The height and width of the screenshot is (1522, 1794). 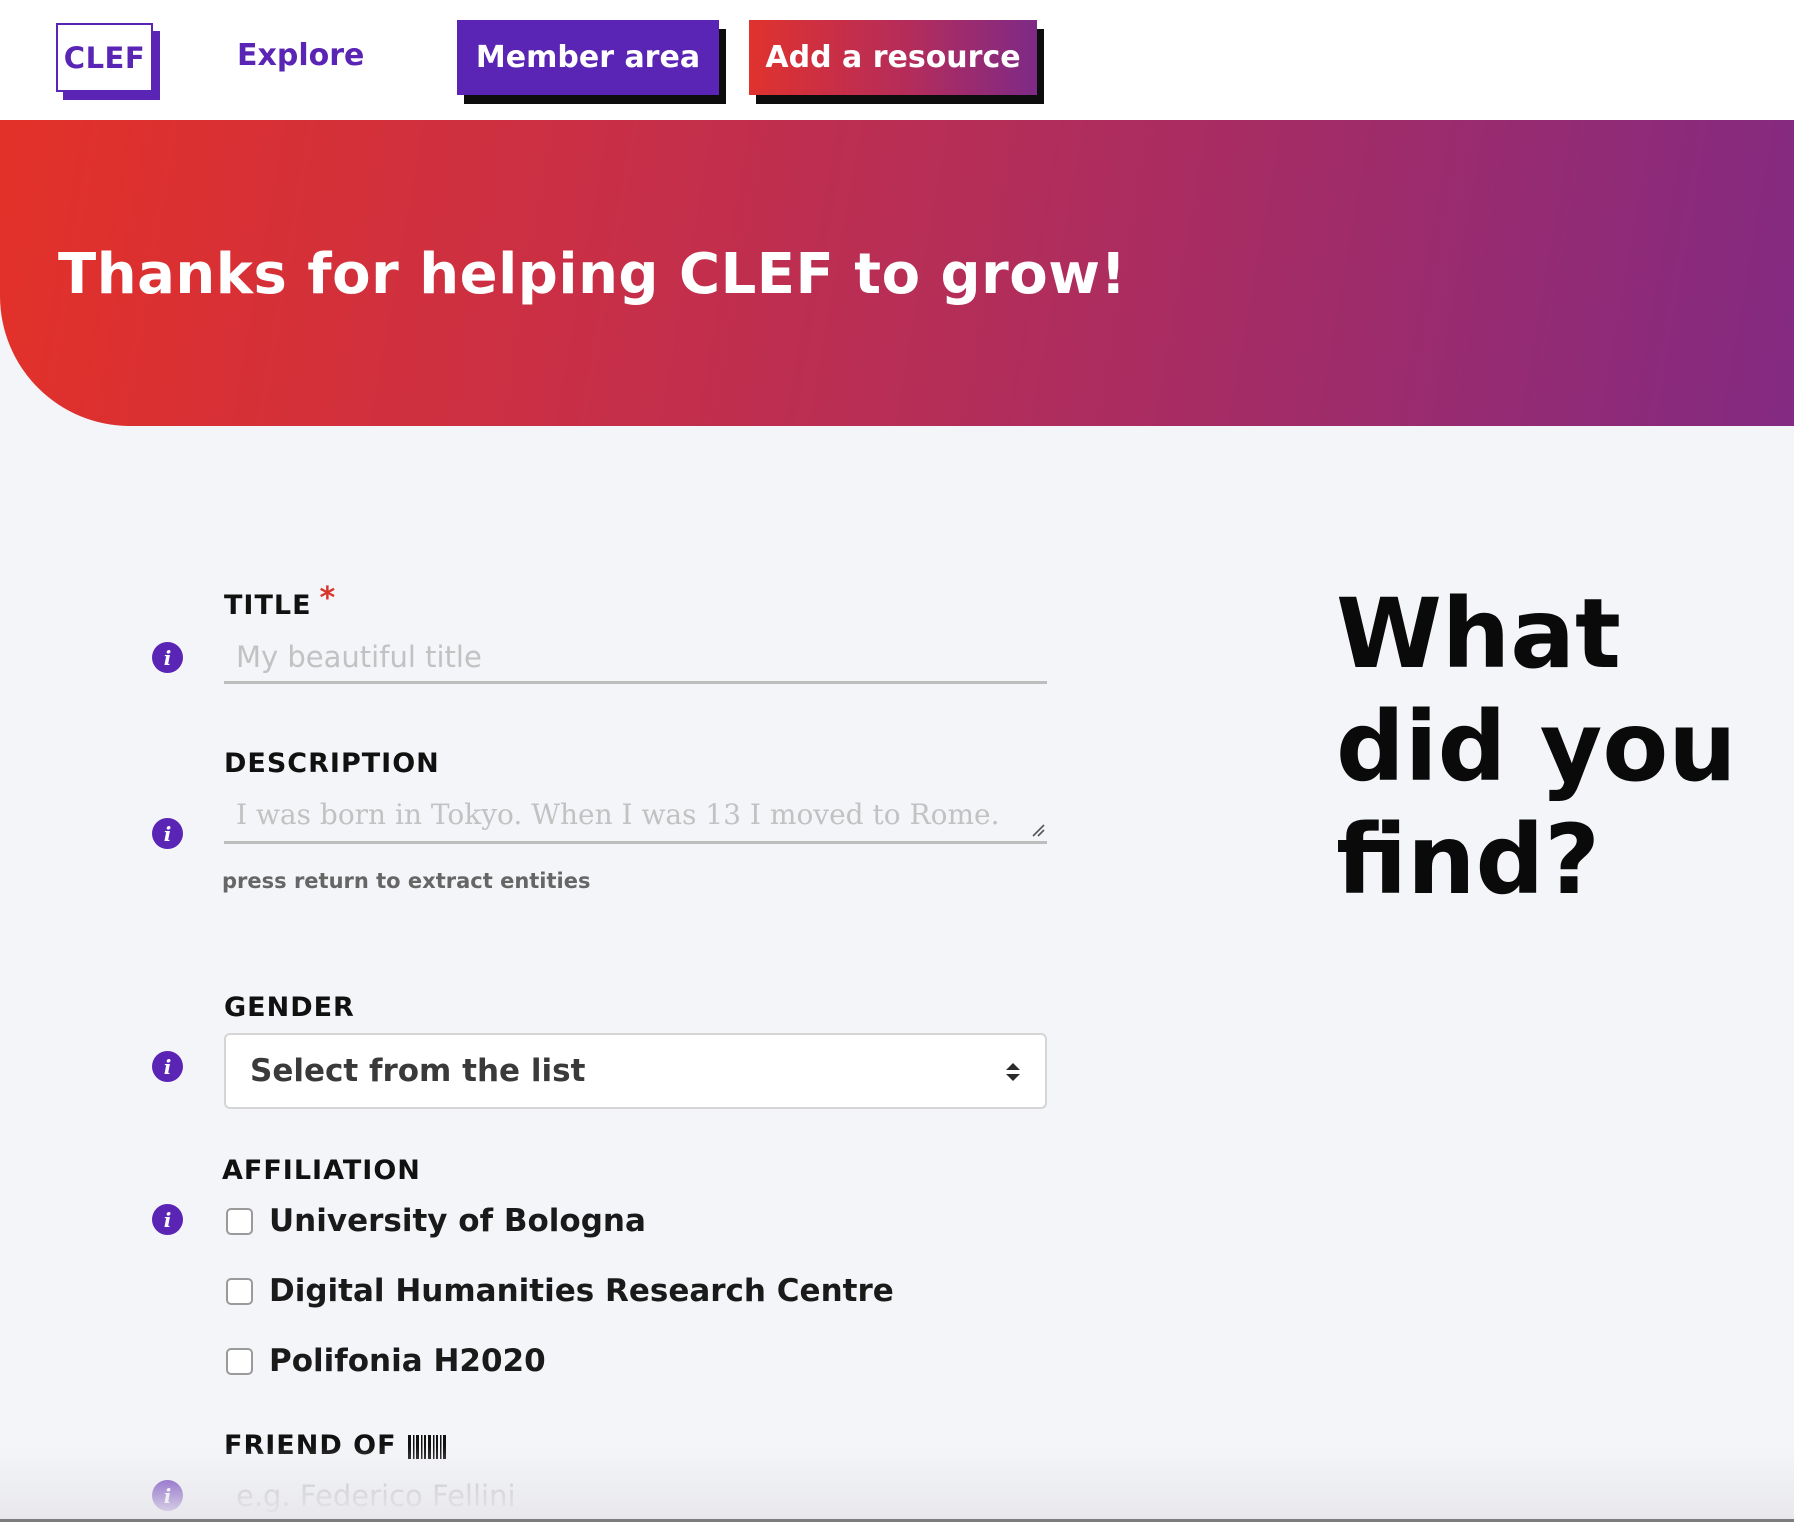 What do you see at coordinates (1013, 1072) in the screenshot?
I see `sort-arrows-icon` at bounding box center [1013, 1072].